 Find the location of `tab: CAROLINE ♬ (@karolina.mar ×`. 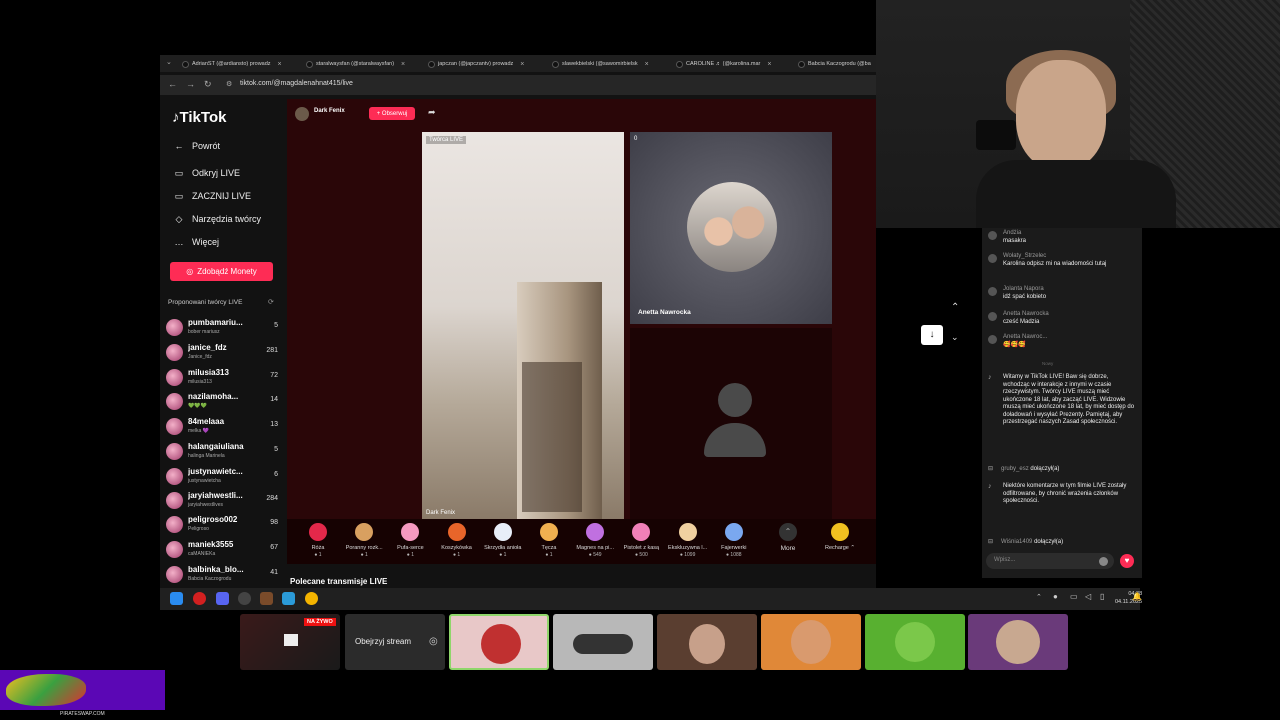

tab: CAROLINE ♬ (@karolina.mar × is located at coordinates (736, 64).